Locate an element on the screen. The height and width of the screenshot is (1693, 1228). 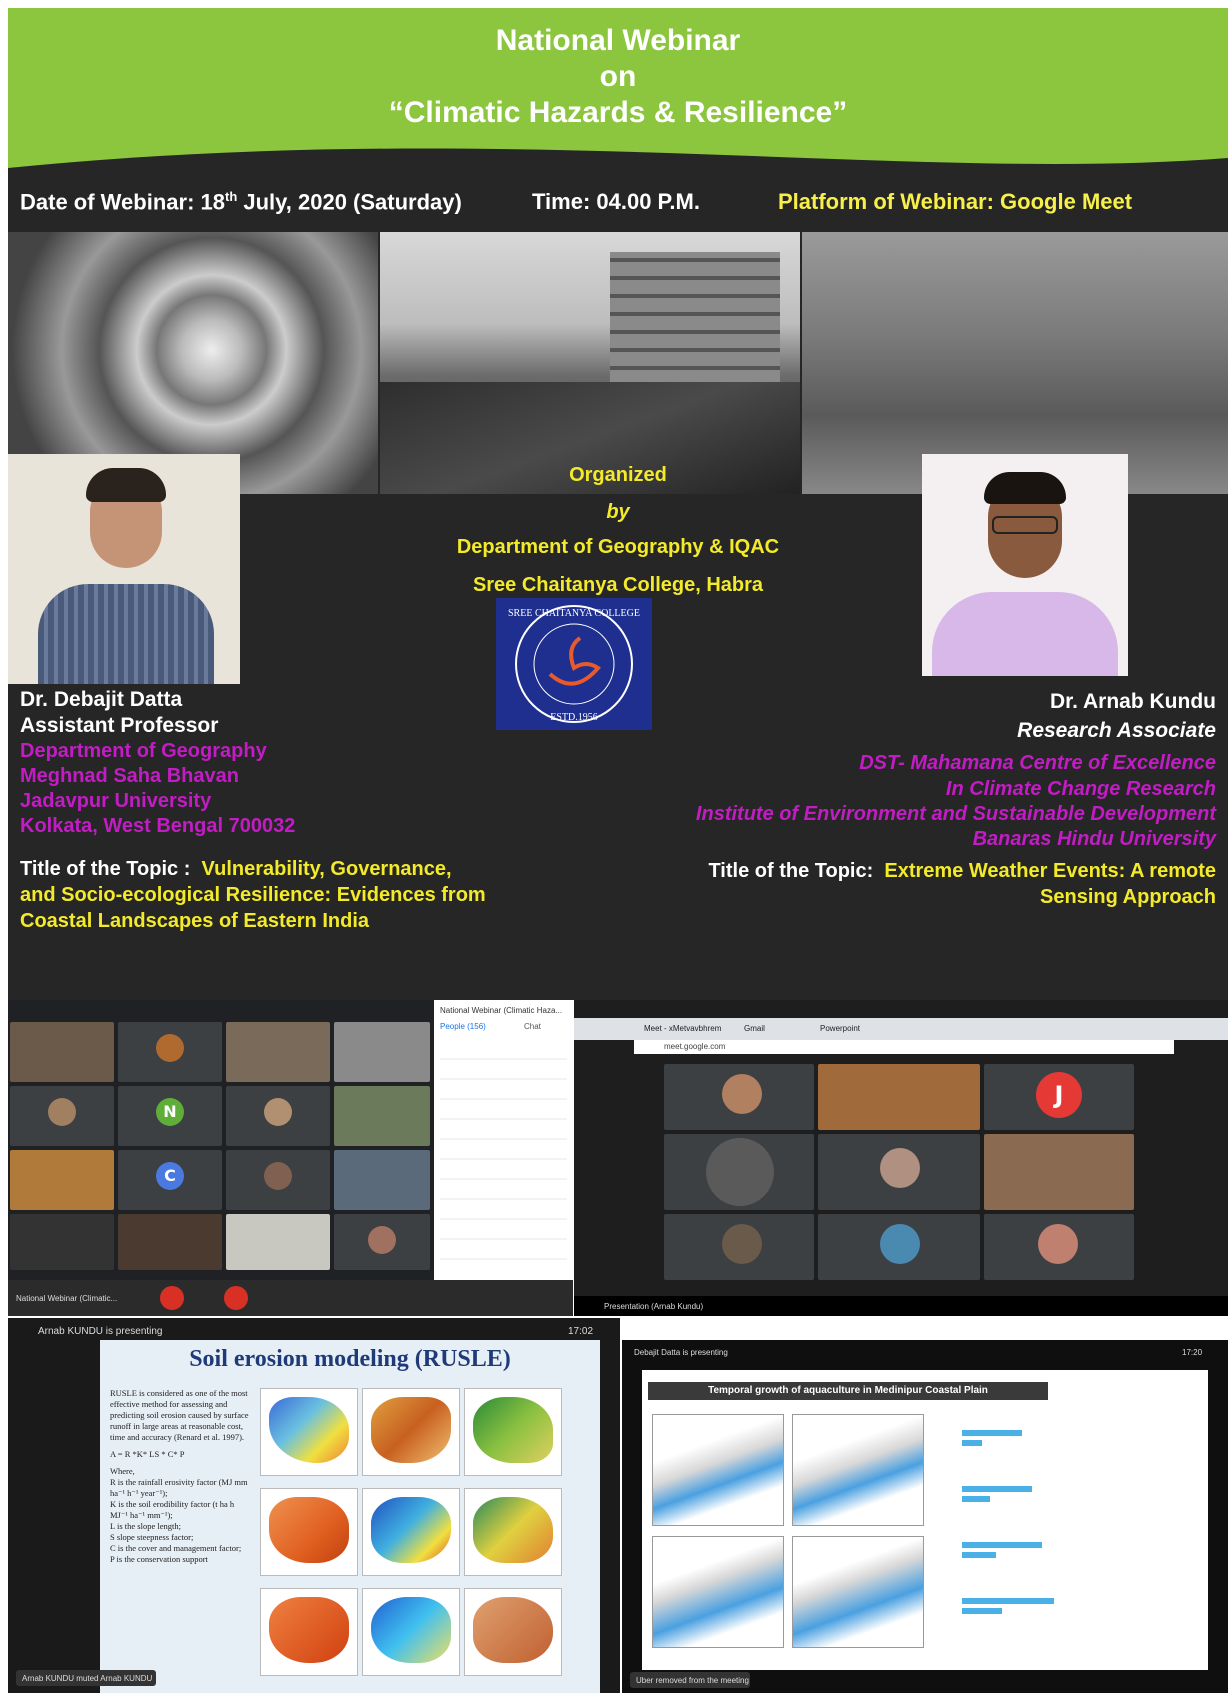
tab-chat: Chat is located at coordinates (532, 1026).